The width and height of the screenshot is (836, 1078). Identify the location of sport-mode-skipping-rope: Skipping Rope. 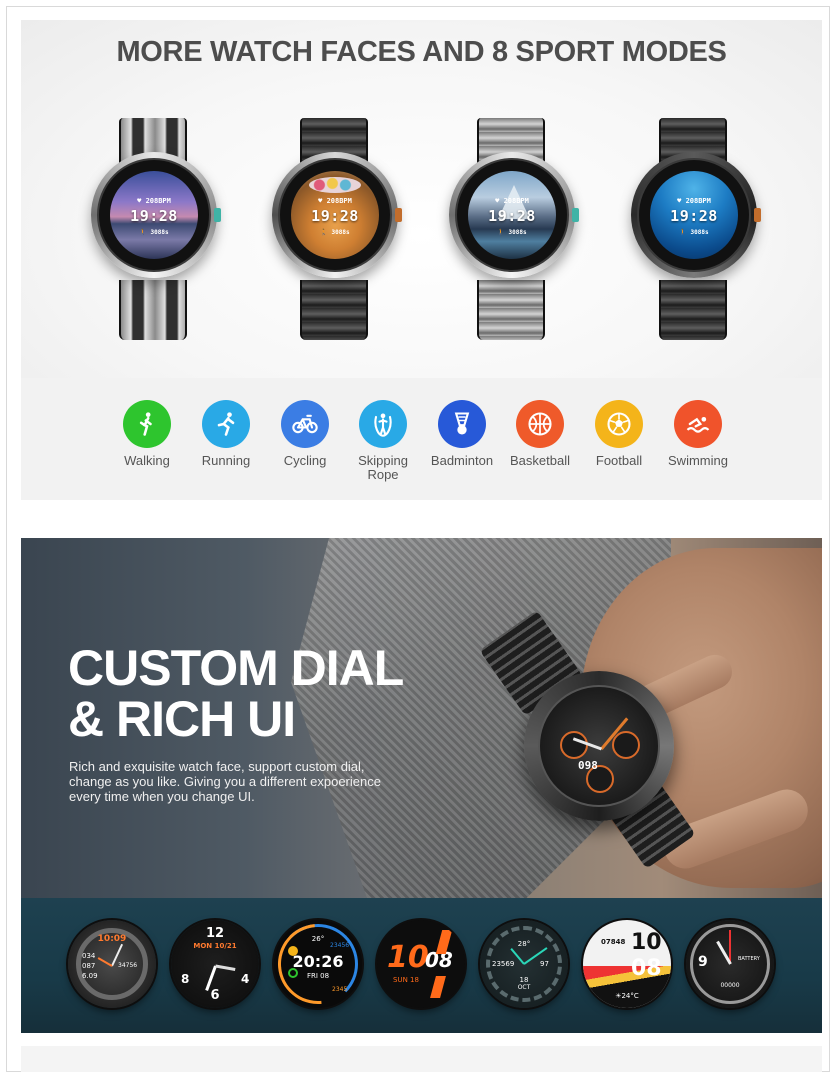
(383, 441).